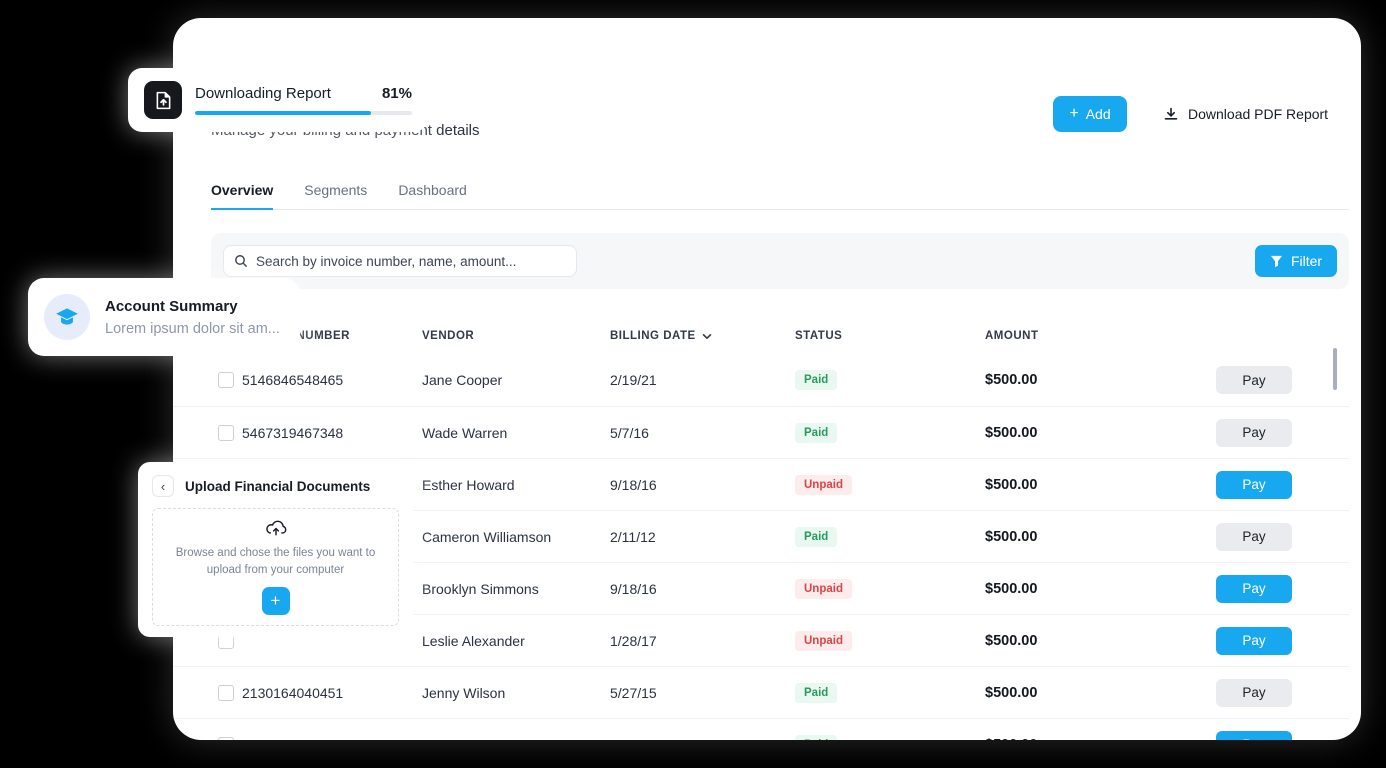 The image size is (1386, 768). What do you see at coordinates (780, 261) in the screenshot?
I see `search-filter-panel: Filter` at bounding box center [780, 261].